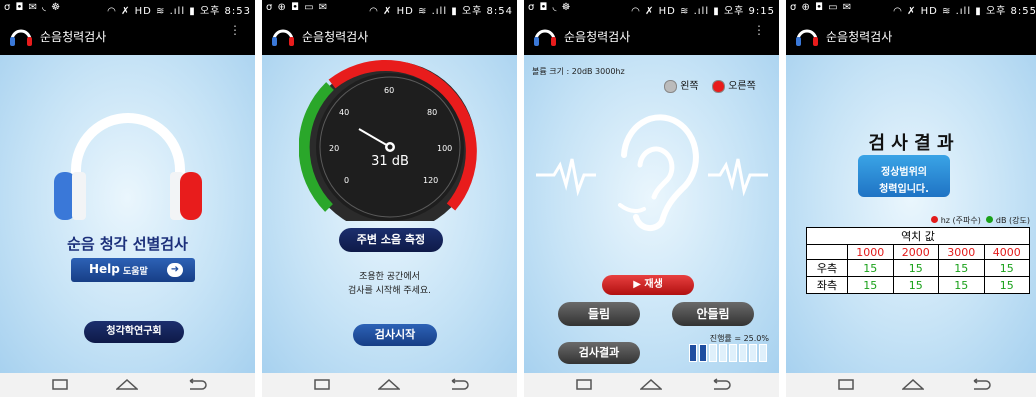  I want to click on tick-label-120: 120, so click(430, 180).